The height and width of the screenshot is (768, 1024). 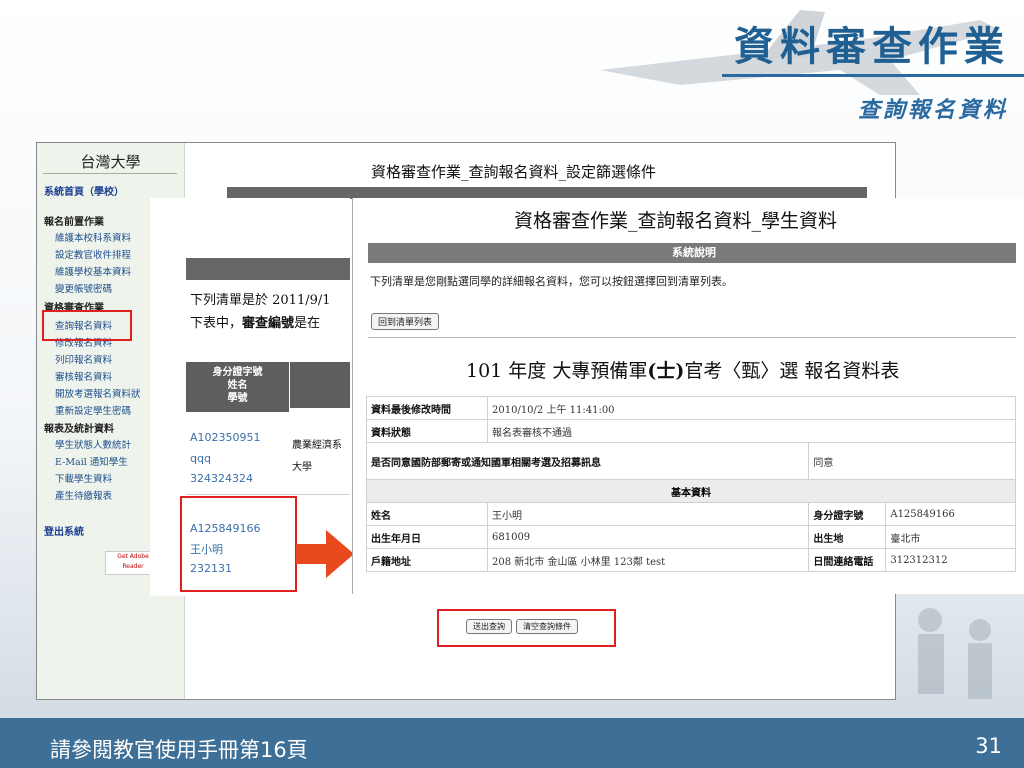 I want to click on row-divider, so click(x=268, y=494).